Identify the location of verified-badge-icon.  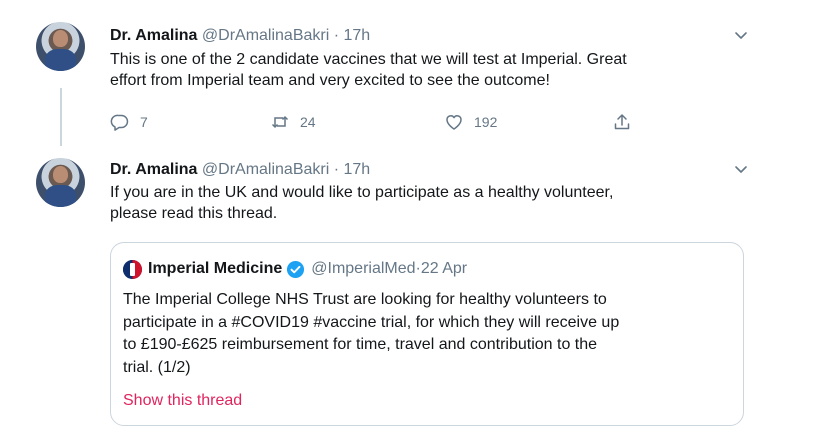
(296, 269).